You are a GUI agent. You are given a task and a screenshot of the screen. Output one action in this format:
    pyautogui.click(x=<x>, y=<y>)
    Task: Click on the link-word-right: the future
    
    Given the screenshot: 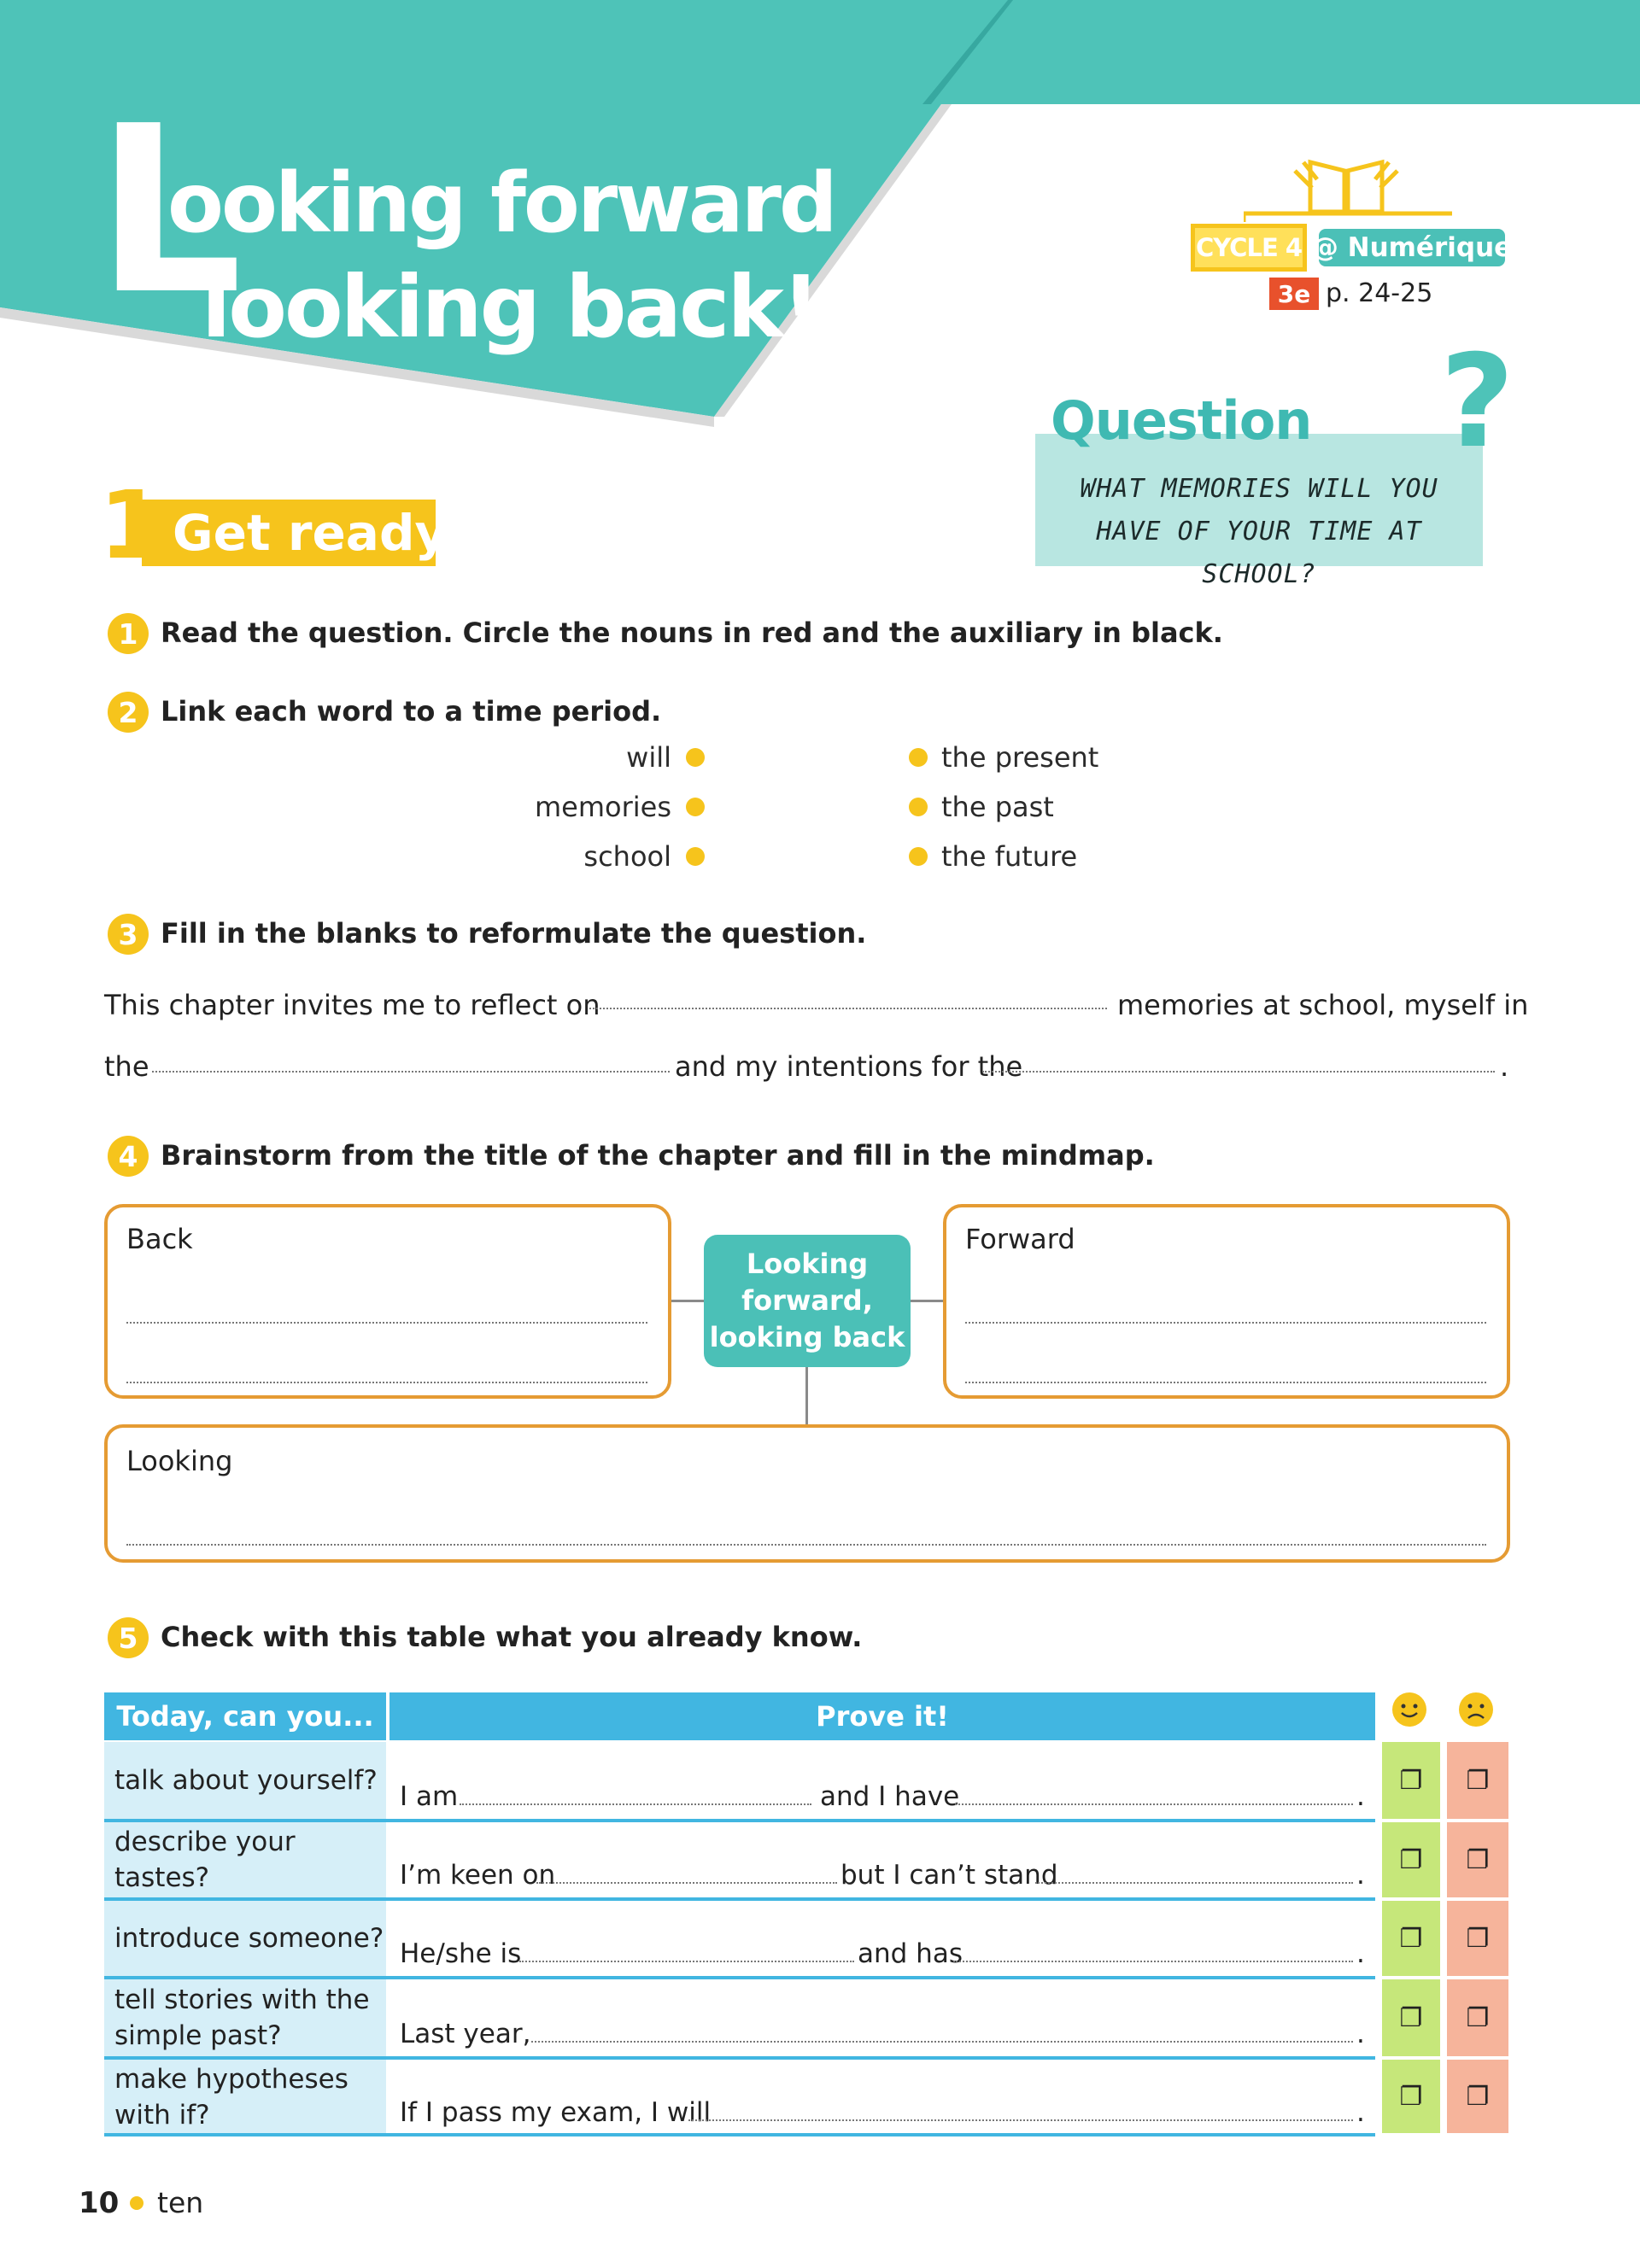 What is the action you would take?
    pyautogui.click(x=1009, y=856)
    